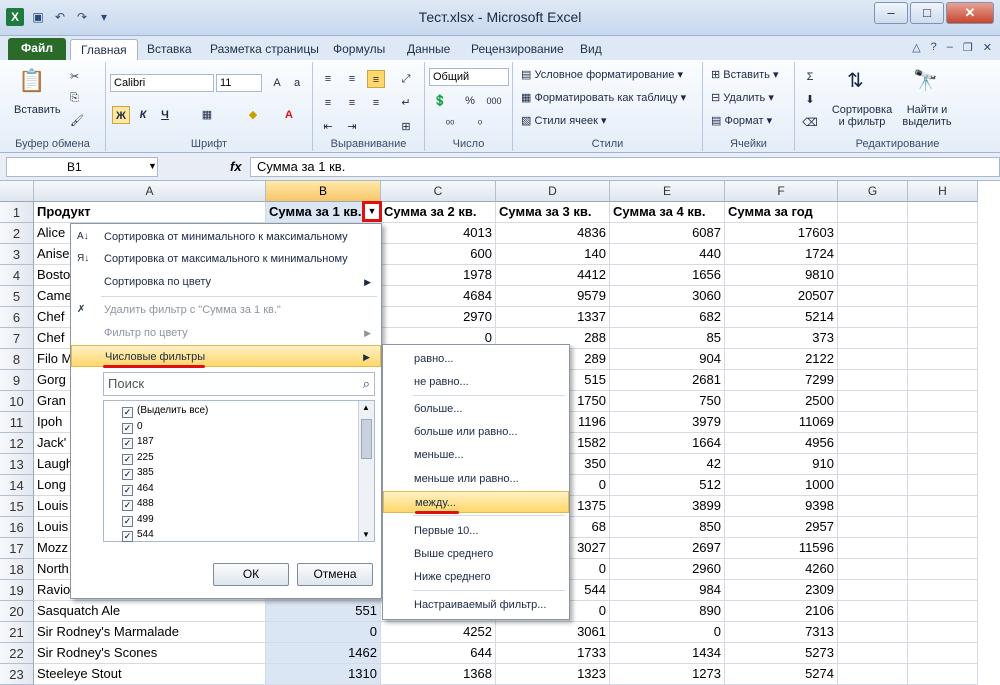 This screenshot has height=685, width=1000. Describe the element at coordinates (667, 674) in the screenshot. I see `table-cell: 1273` at that location.